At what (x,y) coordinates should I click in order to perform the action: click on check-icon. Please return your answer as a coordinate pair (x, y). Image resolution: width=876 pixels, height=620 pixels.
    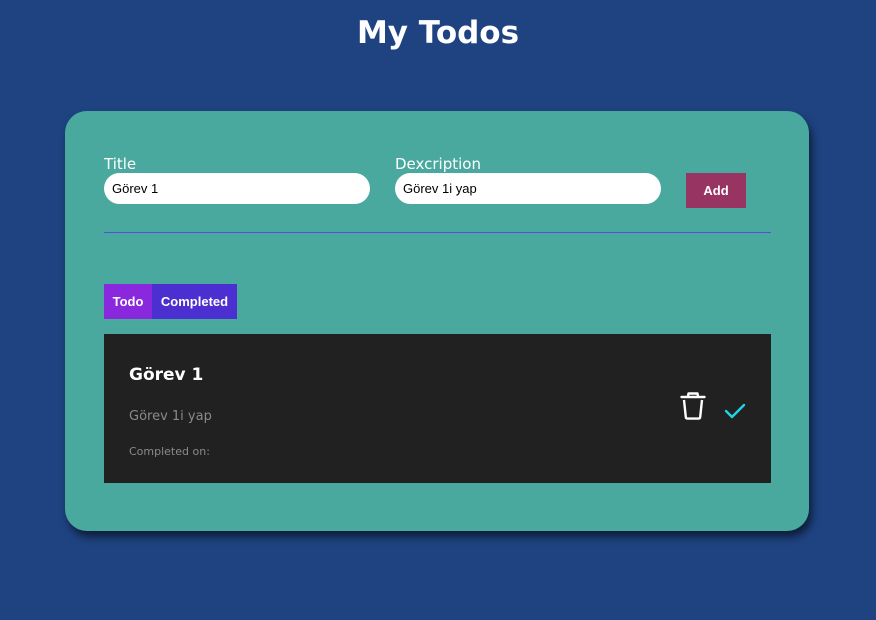
    Looking at the image, I should click on (735, 413).